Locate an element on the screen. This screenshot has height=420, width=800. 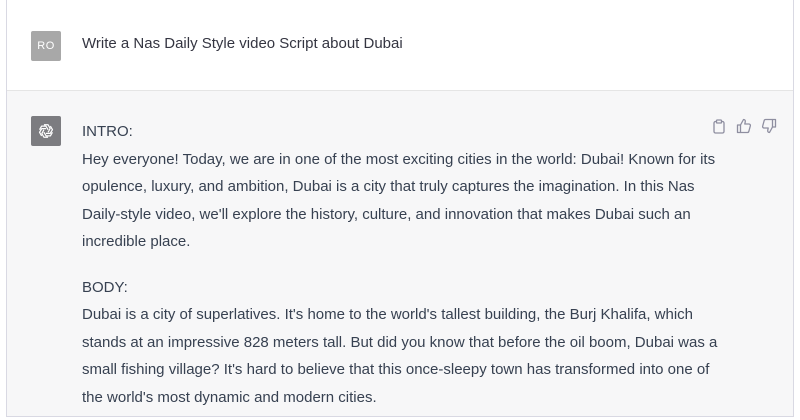
copy-button is located at coordinates (719, 126).